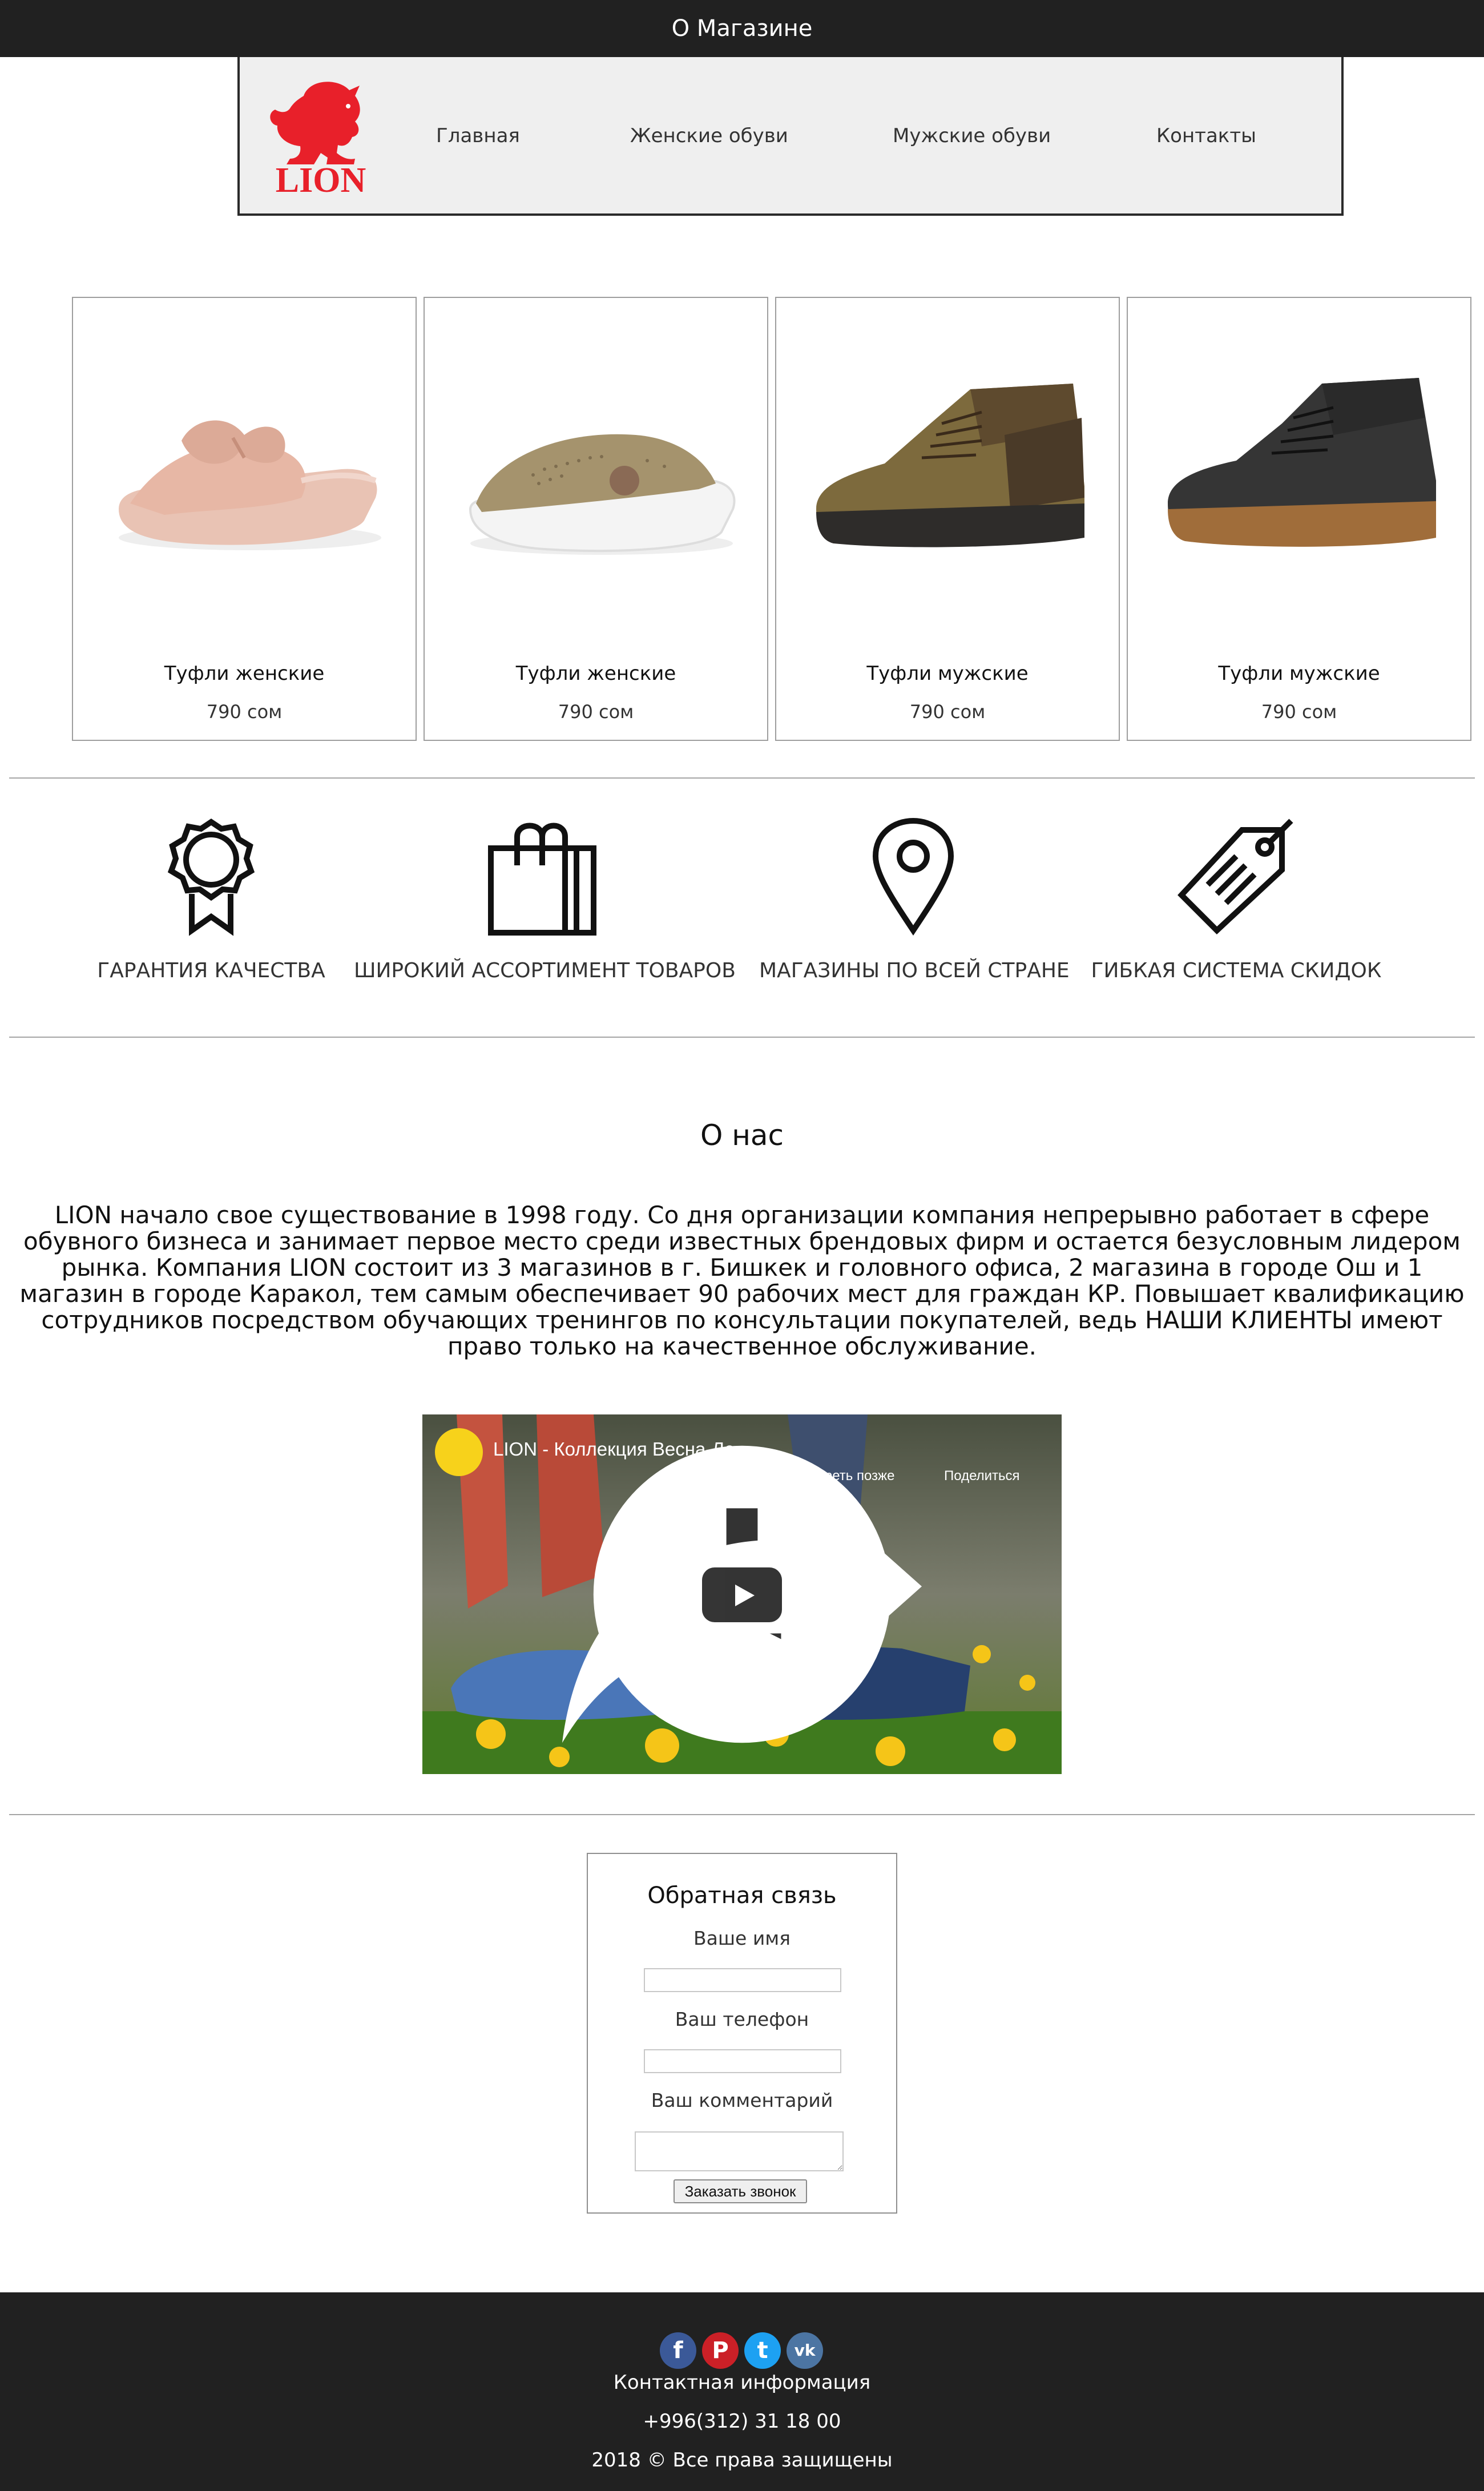 The image size is (1484, 2491). I want to click on feature-label: ГИБКАЯ СИСТЕМА СКИДОК, so click(1236, 970).